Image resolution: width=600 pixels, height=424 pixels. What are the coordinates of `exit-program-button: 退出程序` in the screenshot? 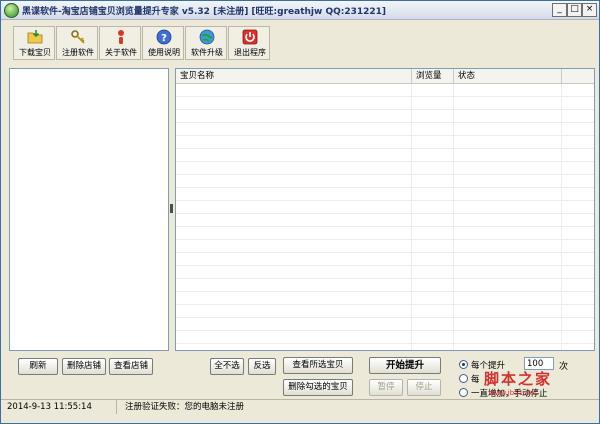 It's located at (249, 43).